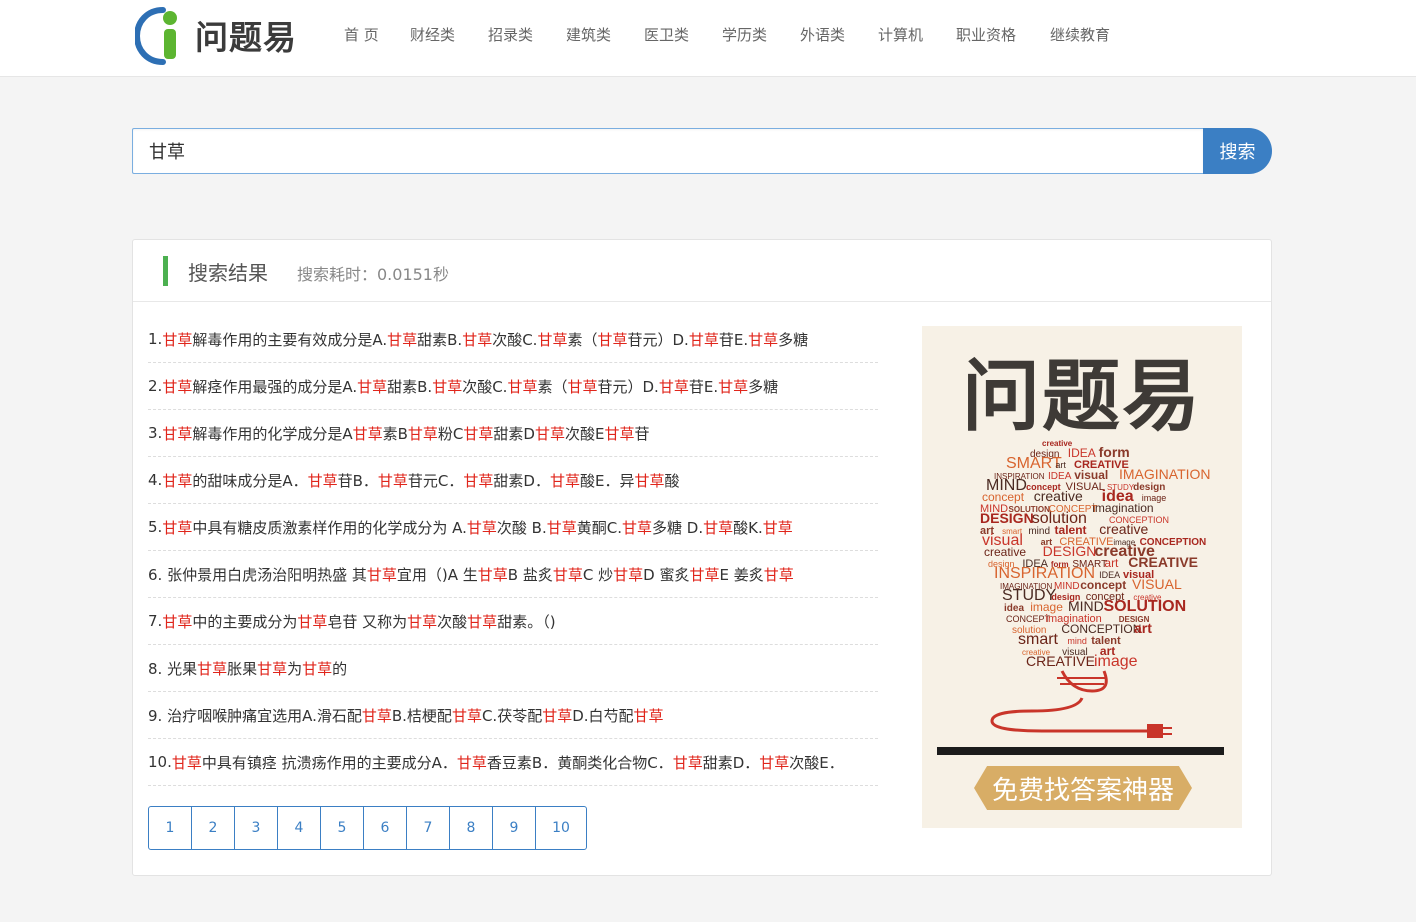  I want to click on result-text: 多糖, so click(763, 386).